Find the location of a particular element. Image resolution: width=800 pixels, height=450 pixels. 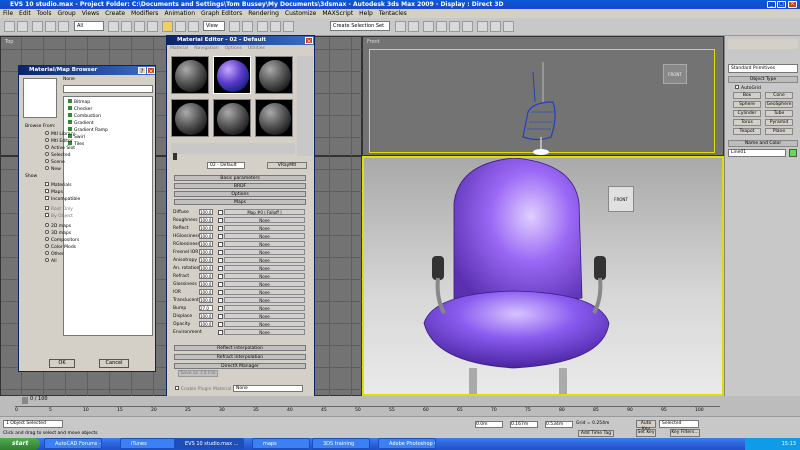

menu-file: File is located at coordinates (8, 13).